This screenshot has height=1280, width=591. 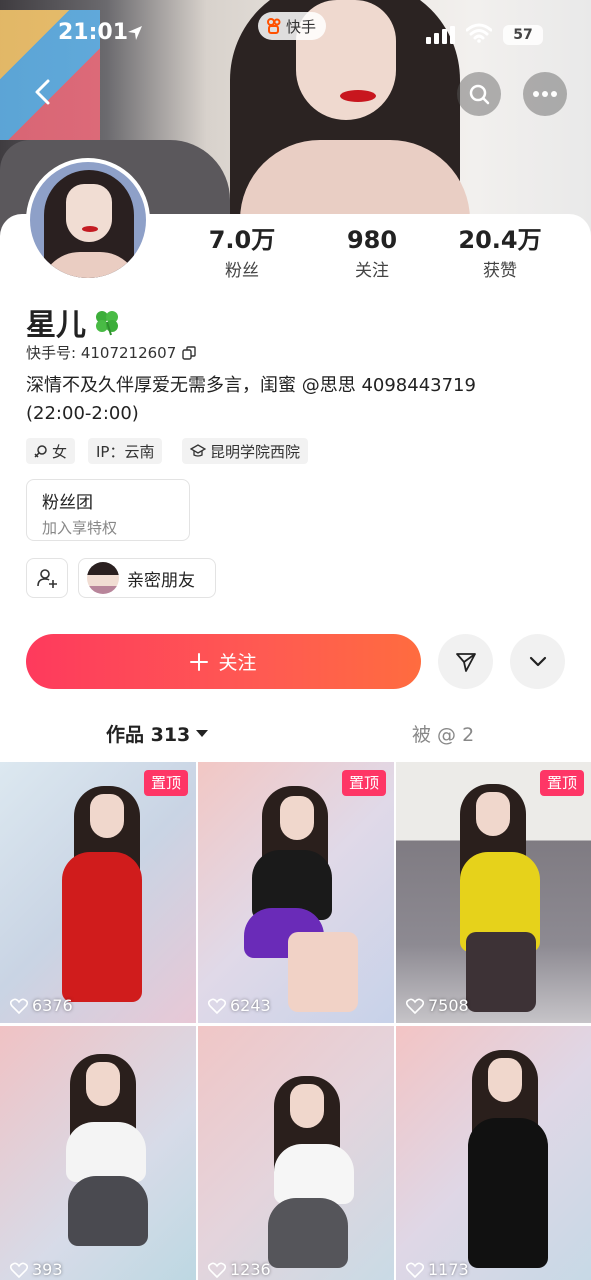 I want to click on avatar-face, so click(x=89, y=213).